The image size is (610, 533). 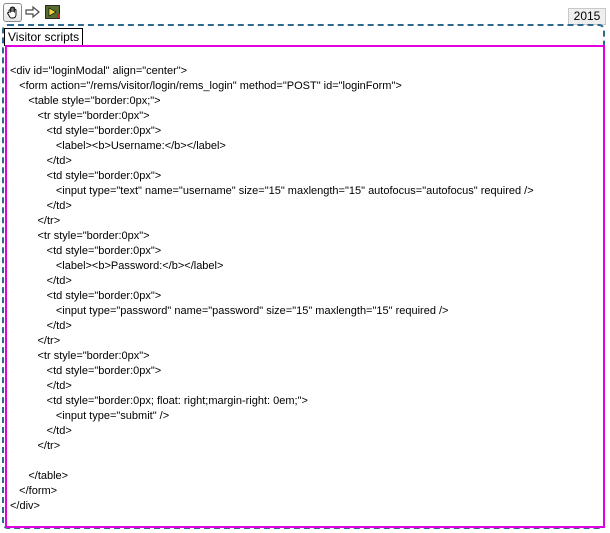 I want to click on code-line: </div>, so click(x=25, y=506).